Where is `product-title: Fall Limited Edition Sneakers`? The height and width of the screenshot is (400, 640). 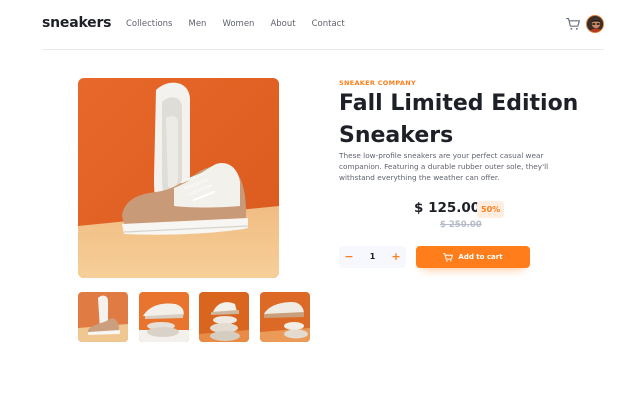 product-title: Fall Limited Edition Sneakers is located at coordinates (459, 119).